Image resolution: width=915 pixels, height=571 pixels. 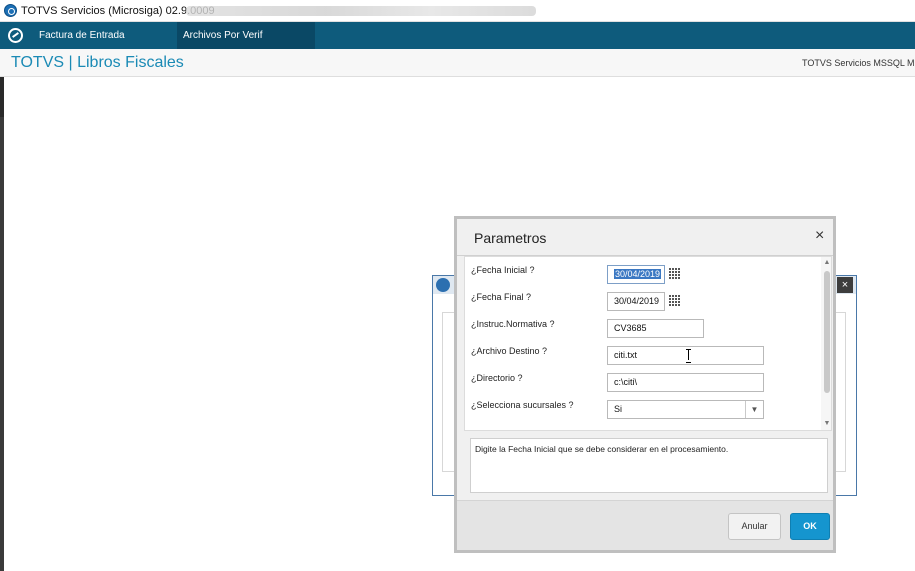 What do you see at coordinates (685, 382) in the screenshot?
I see `directorio-field: c:\citi\` at bounding box center [685, 382].